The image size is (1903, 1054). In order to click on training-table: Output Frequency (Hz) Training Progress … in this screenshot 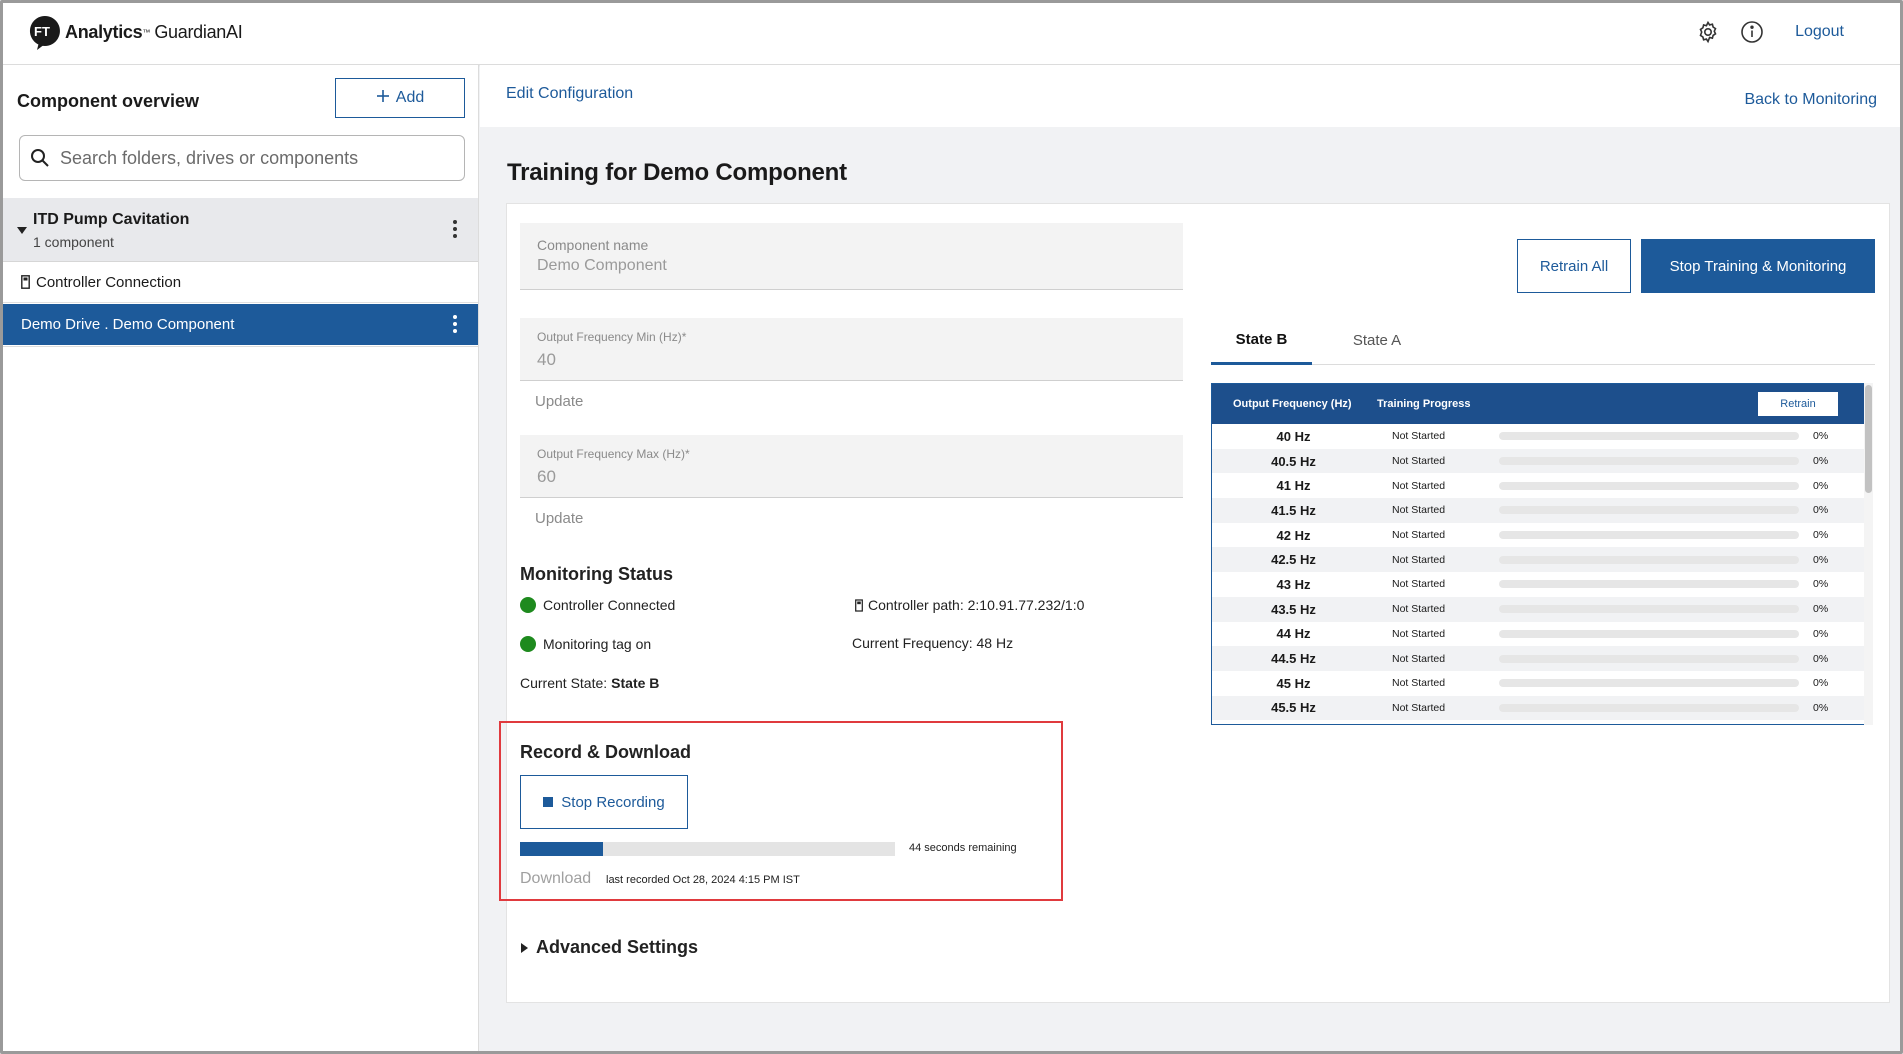, I will do `click(1538, 554)`.